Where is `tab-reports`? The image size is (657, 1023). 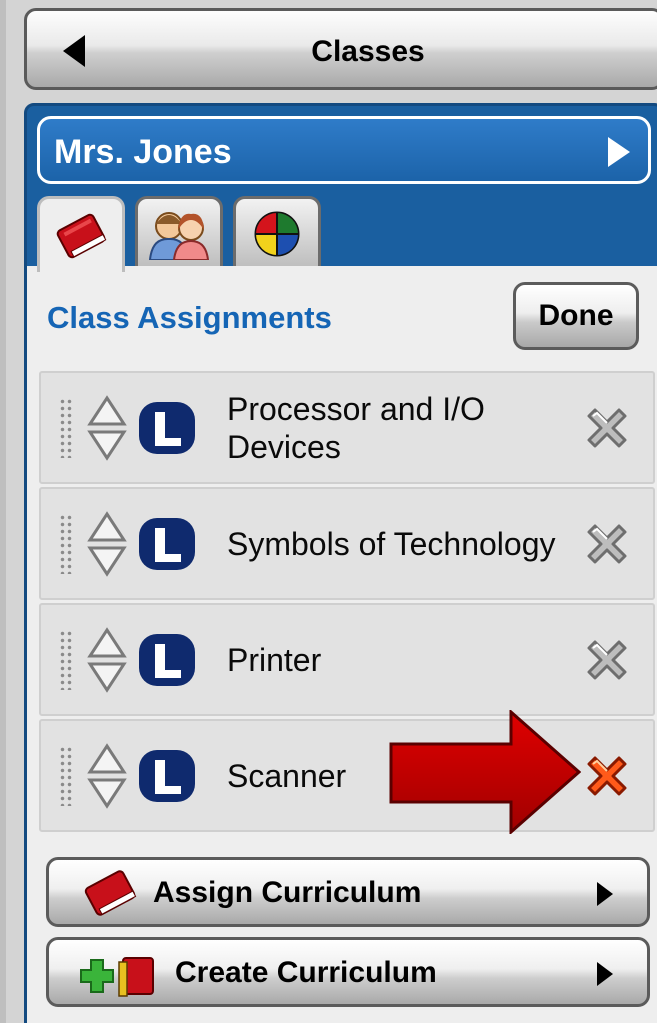 tab-reports is located at coordinates (277, 232).